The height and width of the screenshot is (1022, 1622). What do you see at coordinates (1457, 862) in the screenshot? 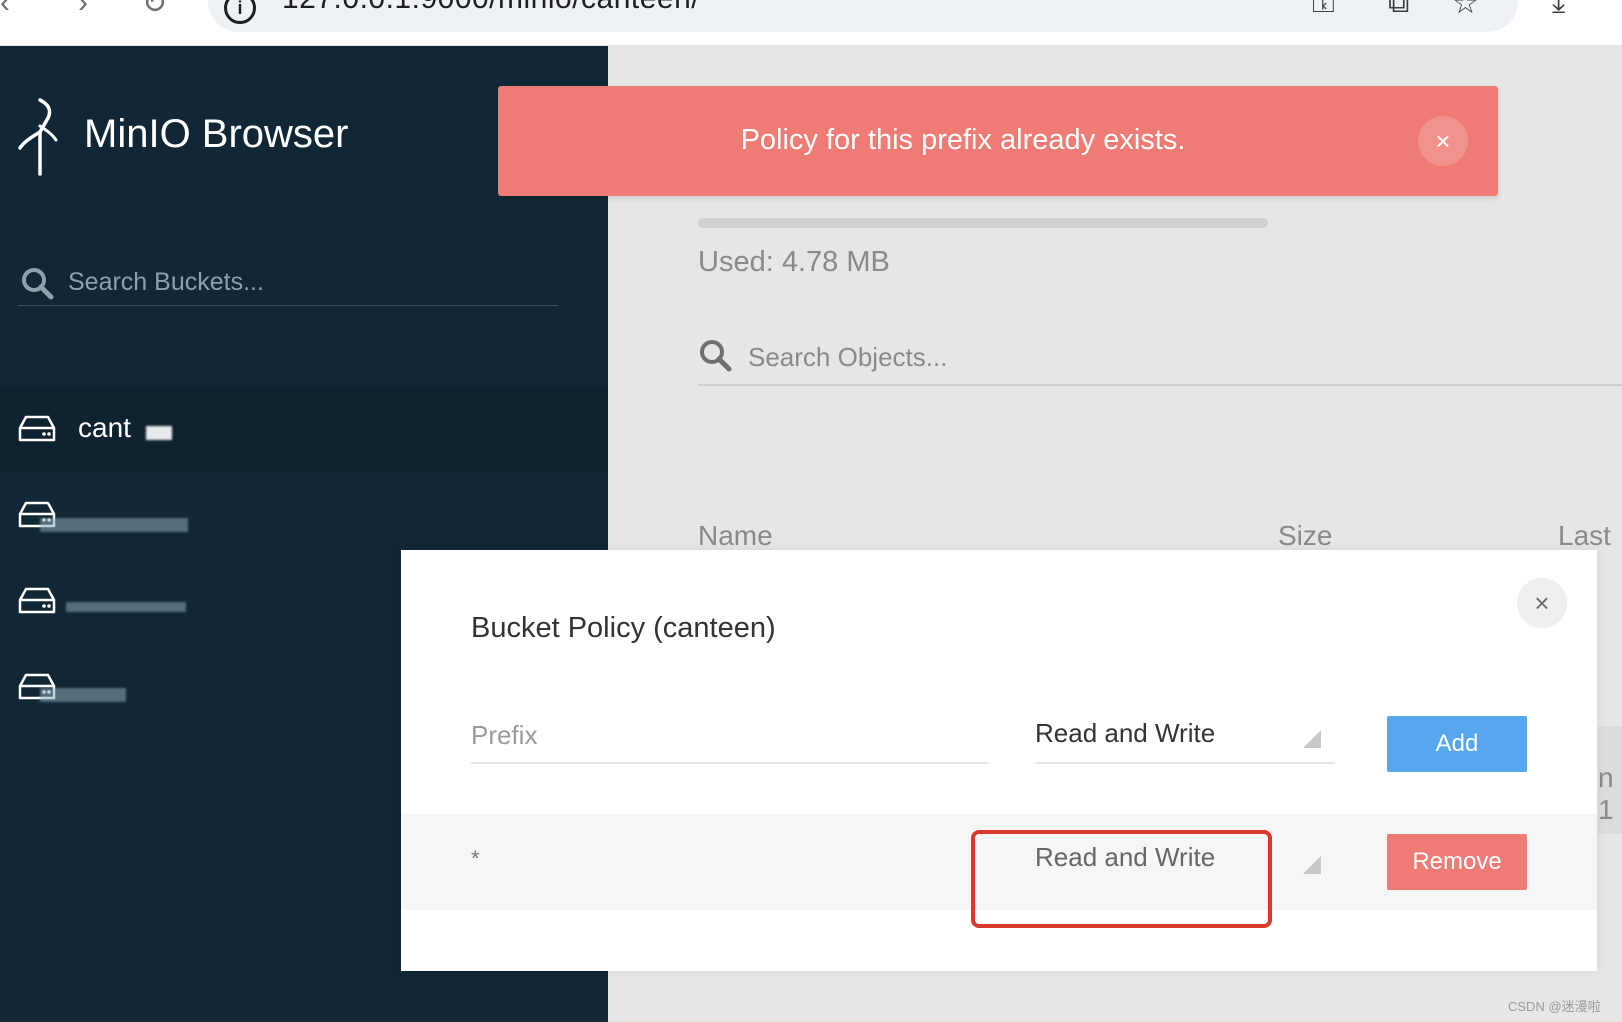
I see `remove-policy-button: Remove` at bounding box center [1457, 862].